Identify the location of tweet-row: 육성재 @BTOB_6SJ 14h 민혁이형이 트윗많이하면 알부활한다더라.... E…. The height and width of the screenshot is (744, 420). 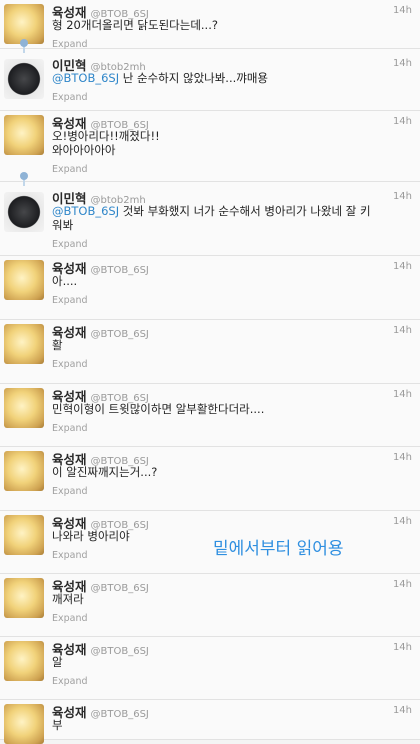
(210, 415).